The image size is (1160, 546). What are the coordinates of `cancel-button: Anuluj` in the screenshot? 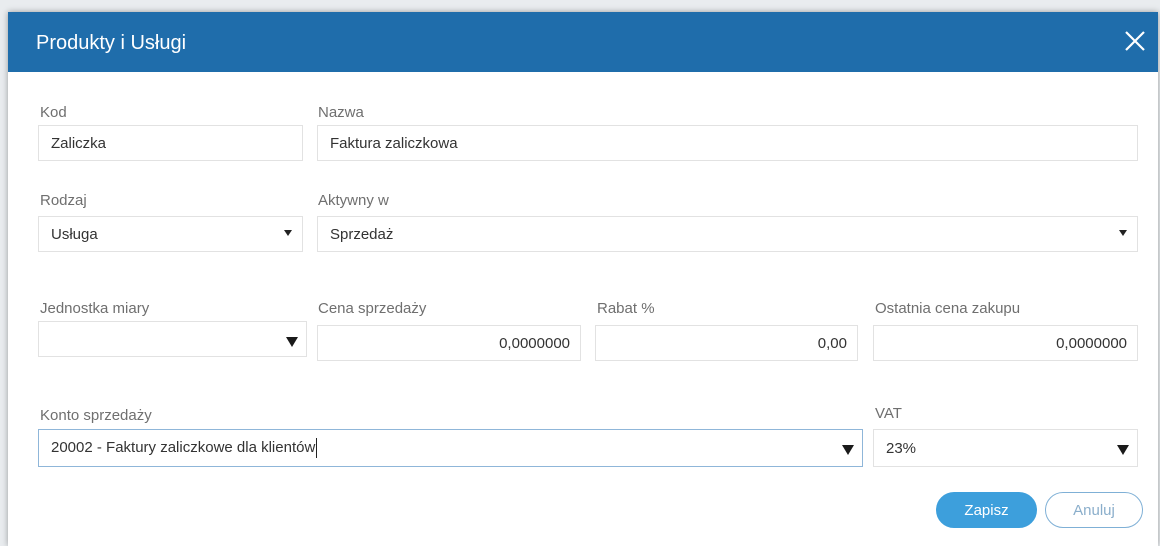 It's located at (1094, 510).